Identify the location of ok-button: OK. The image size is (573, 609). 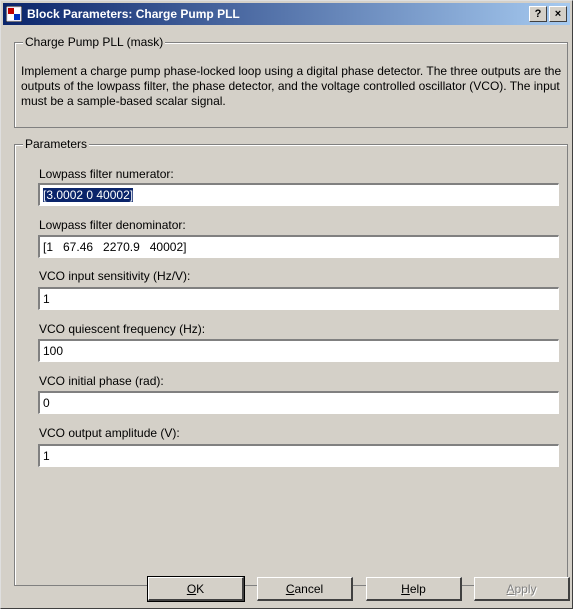
(196, 589).